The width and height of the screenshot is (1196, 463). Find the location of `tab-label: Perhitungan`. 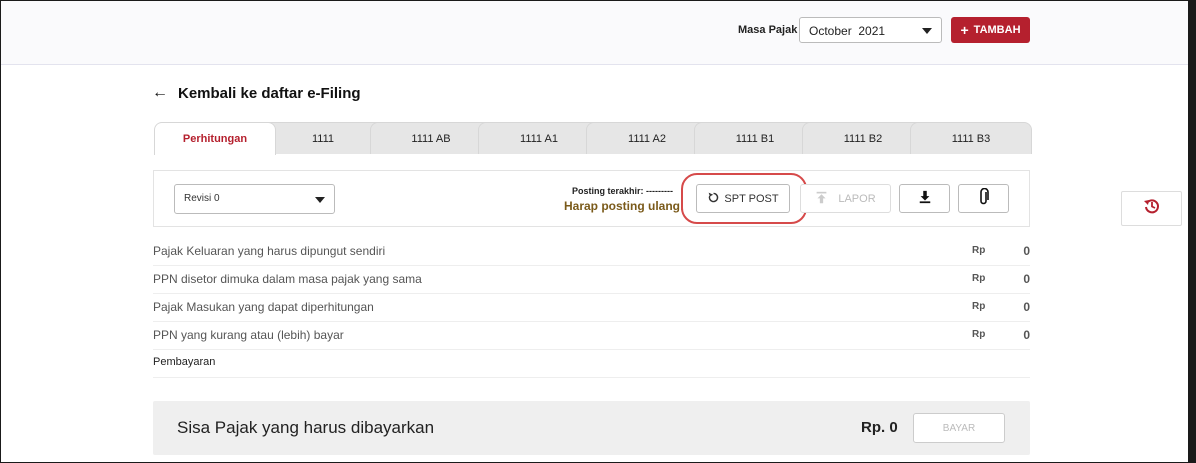

tab-label: Perhitungan is located at coordinates (215, 139).